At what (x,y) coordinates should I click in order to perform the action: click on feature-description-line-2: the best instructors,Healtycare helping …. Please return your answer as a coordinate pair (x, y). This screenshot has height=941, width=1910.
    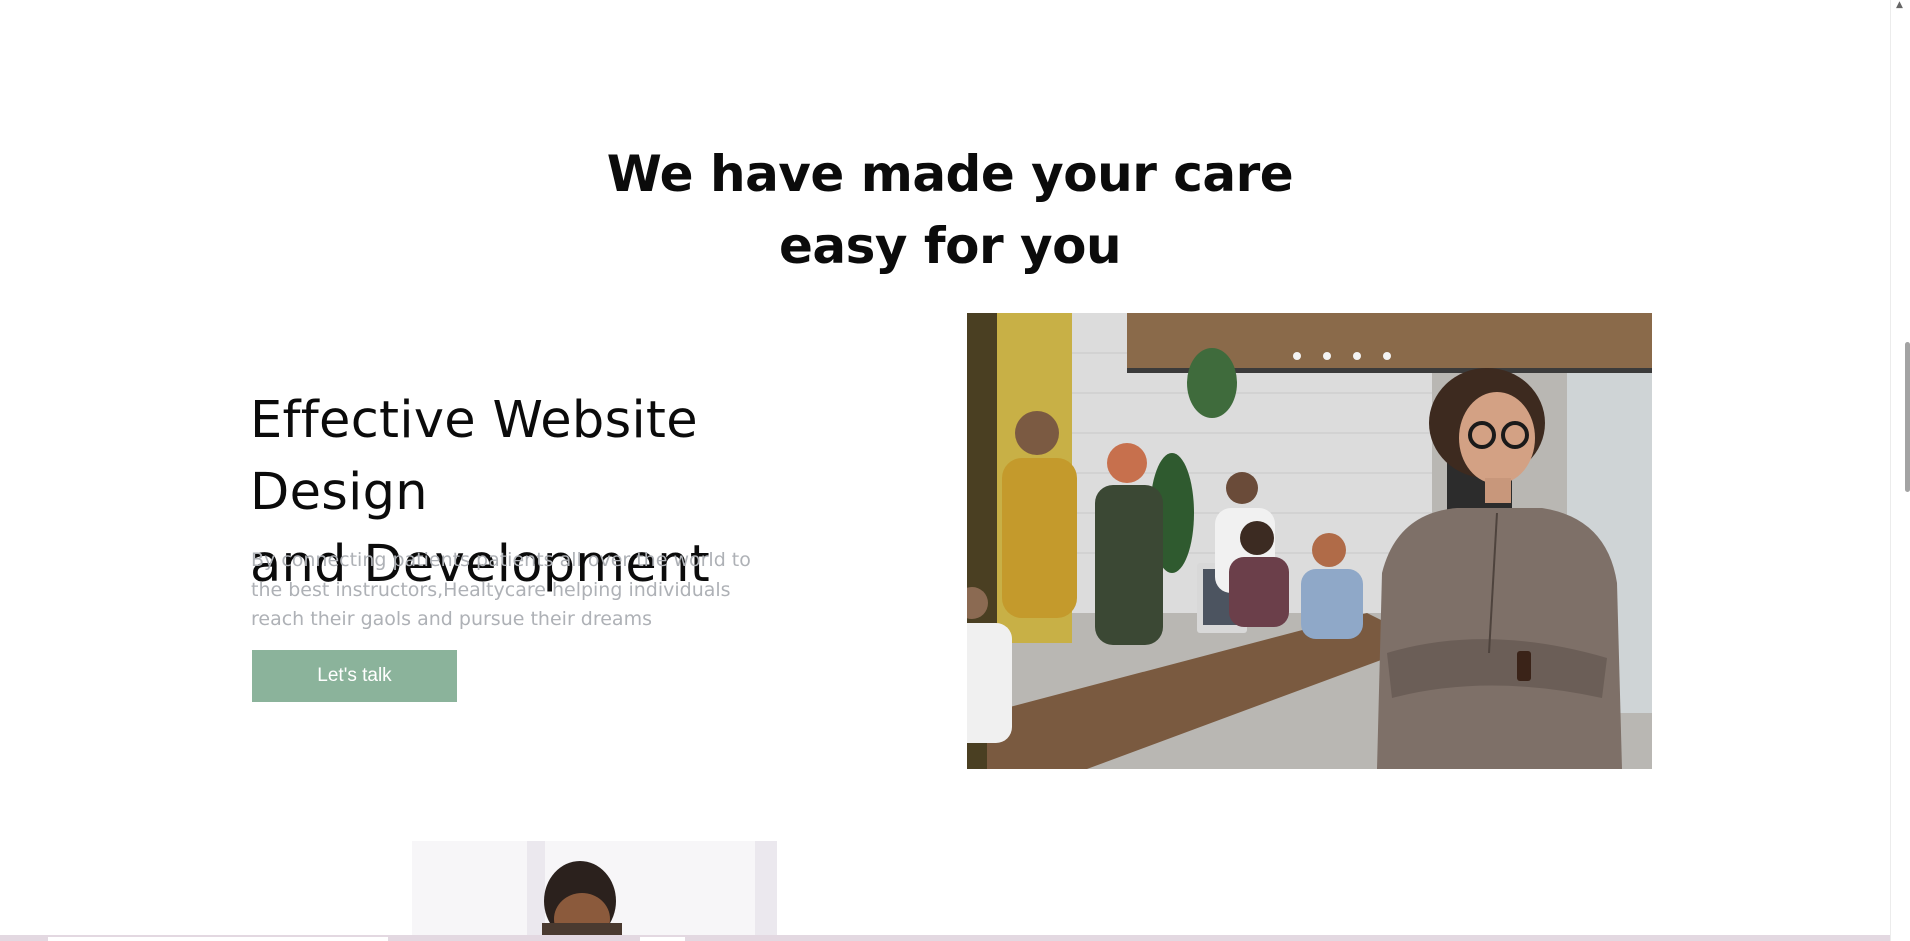
    Looking at the image, I should click on (491, 589).